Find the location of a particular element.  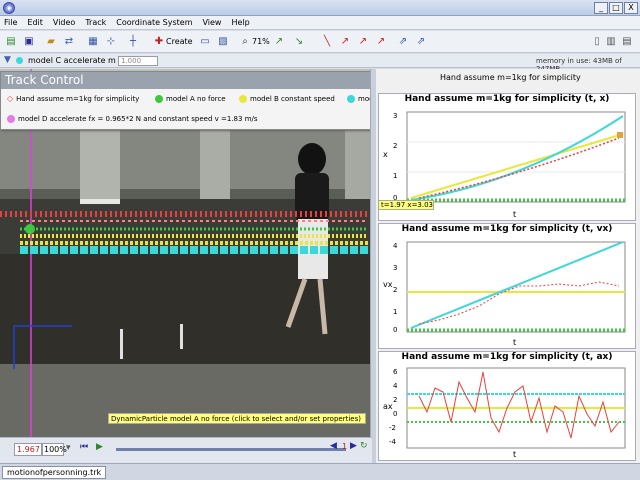

track-item-model-a: model A no force is located at coordinates (190, 99).